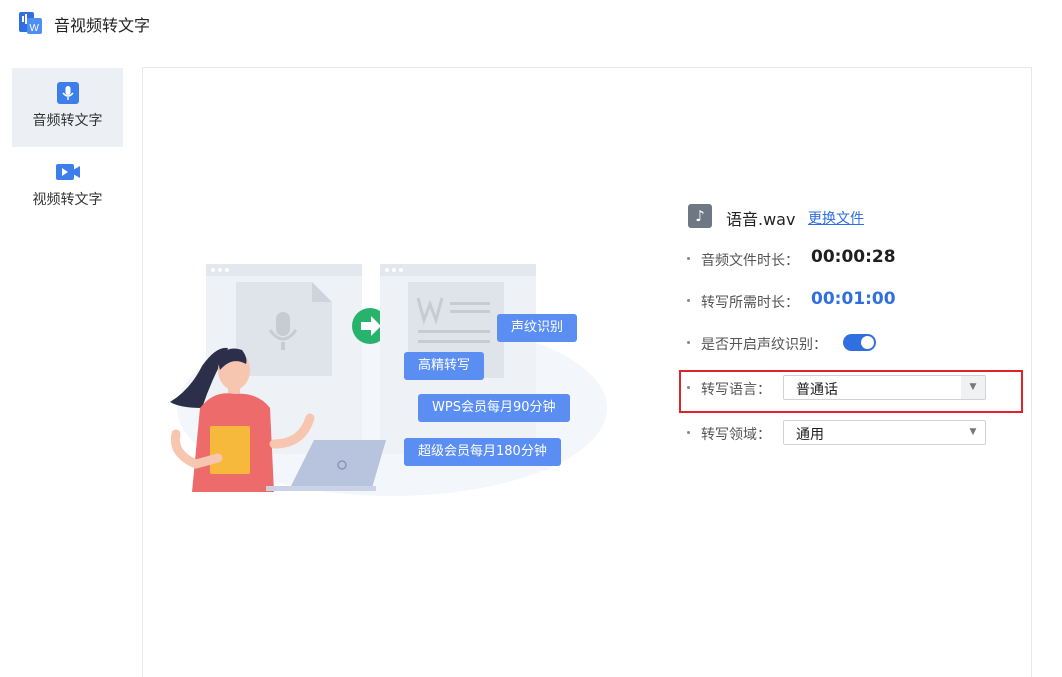 The image size is (1062, 677). Describe the element at coordinates (67, 107) in the screenshot. I see `sidebar-item-audio-to-text: 音频转文字` at that location.